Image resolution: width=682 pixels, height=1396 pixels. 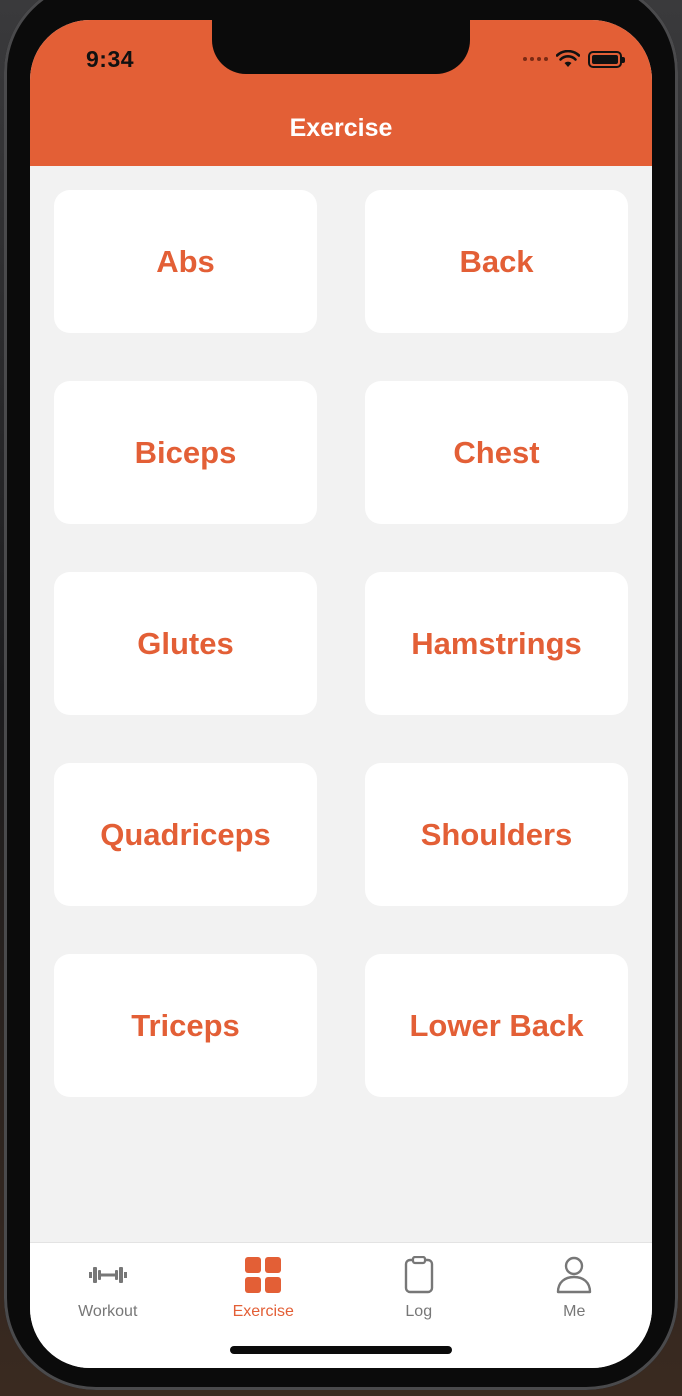 What do you see at coordinates (606, 59) in the screenshot?
I see `battery-icon` at bounding box center [606, 59].